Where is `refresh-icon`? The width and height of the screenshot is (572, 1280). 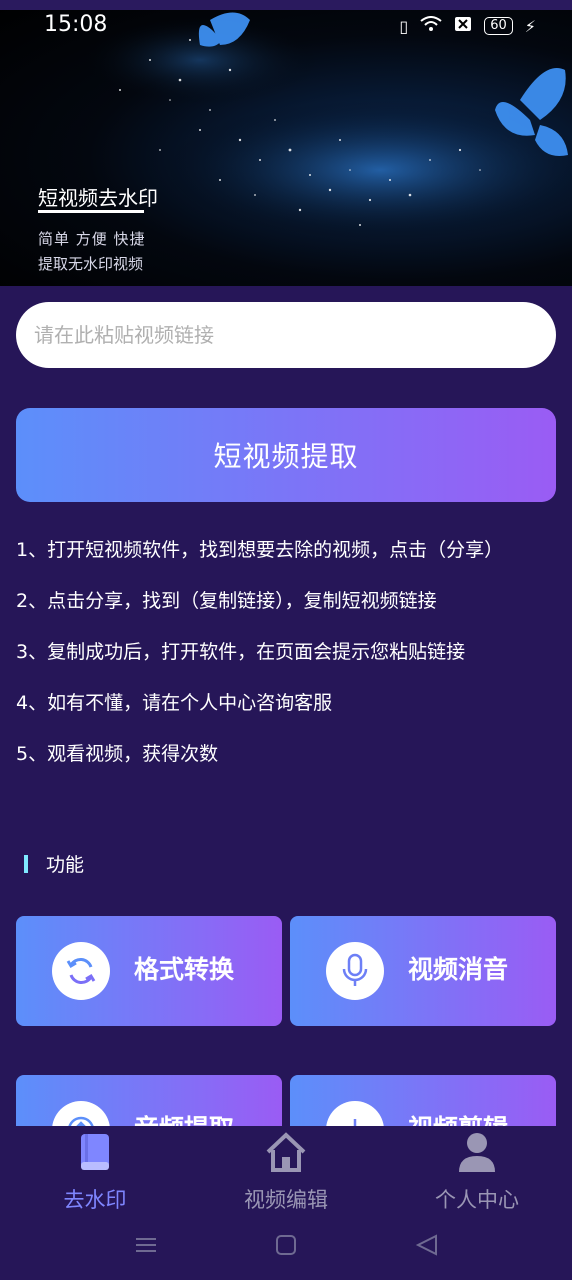 refresh-icon is located at coordinates (81, 971).